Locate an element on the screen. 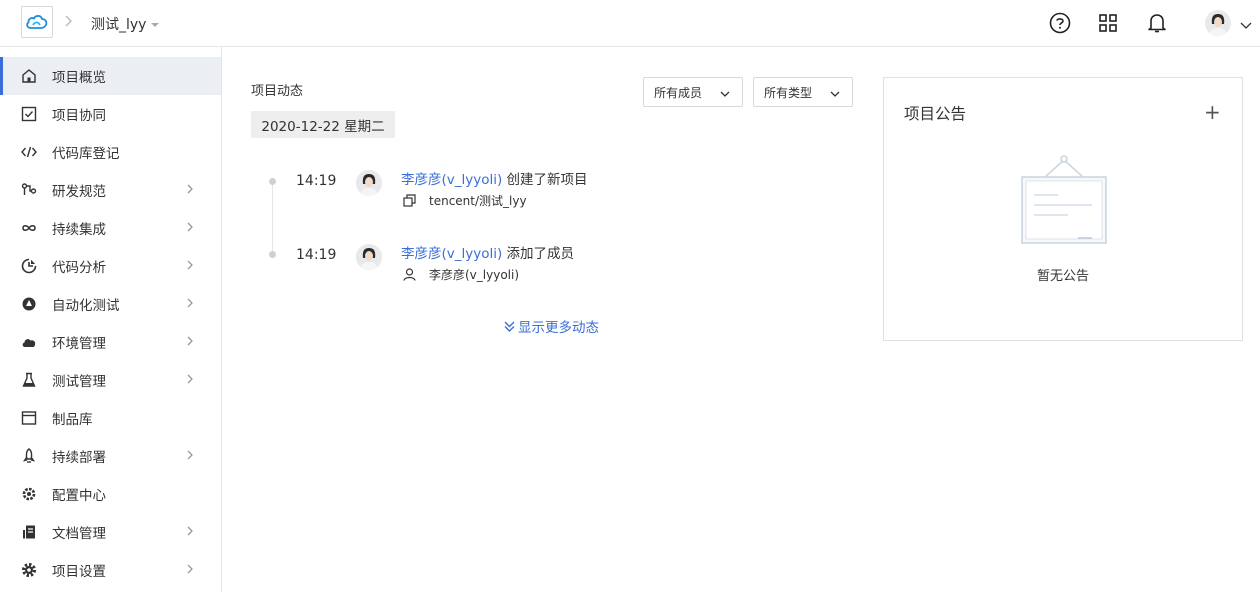 The height and width of the screenshot is (592, 1260). sidebar-item-settings: 项目设置 is located at coordinates (110, 570).